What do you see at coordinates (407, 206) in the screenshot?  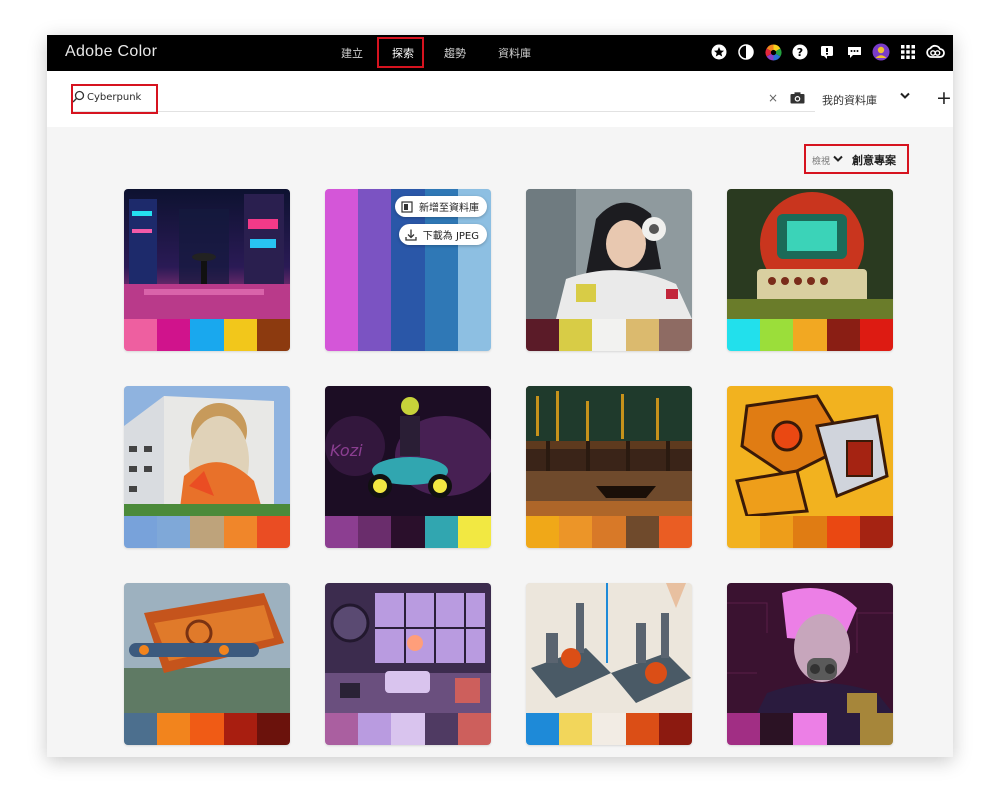 I see `library-add-icon` at bounding box center [407, 206].